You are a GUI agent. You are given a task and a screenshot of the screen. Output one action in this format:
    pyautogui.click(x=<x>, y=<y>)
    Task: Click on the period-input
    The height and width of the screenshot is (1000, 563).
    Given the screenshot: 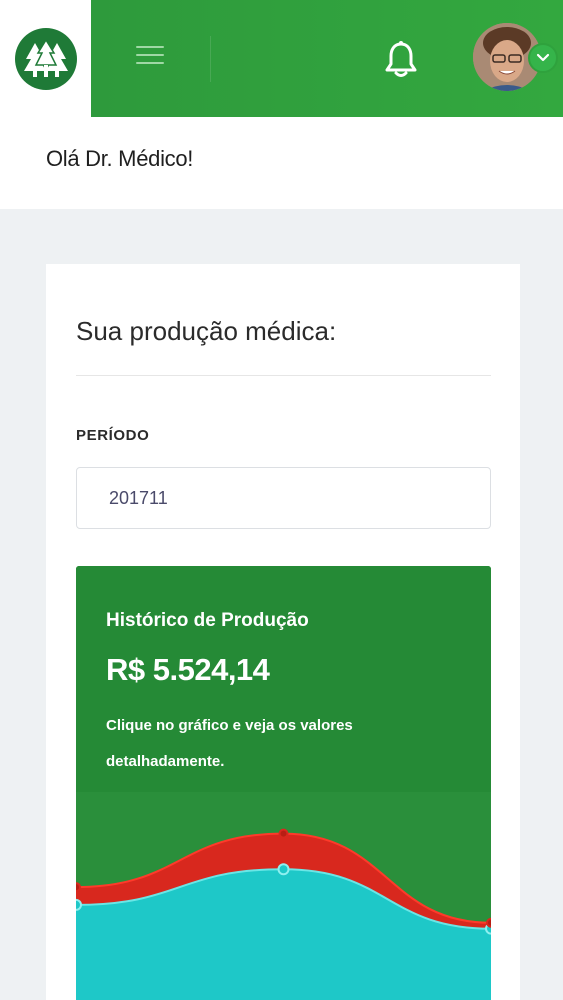 What is the action you would take?
    pyautogui.click(x=283, y=498)
    